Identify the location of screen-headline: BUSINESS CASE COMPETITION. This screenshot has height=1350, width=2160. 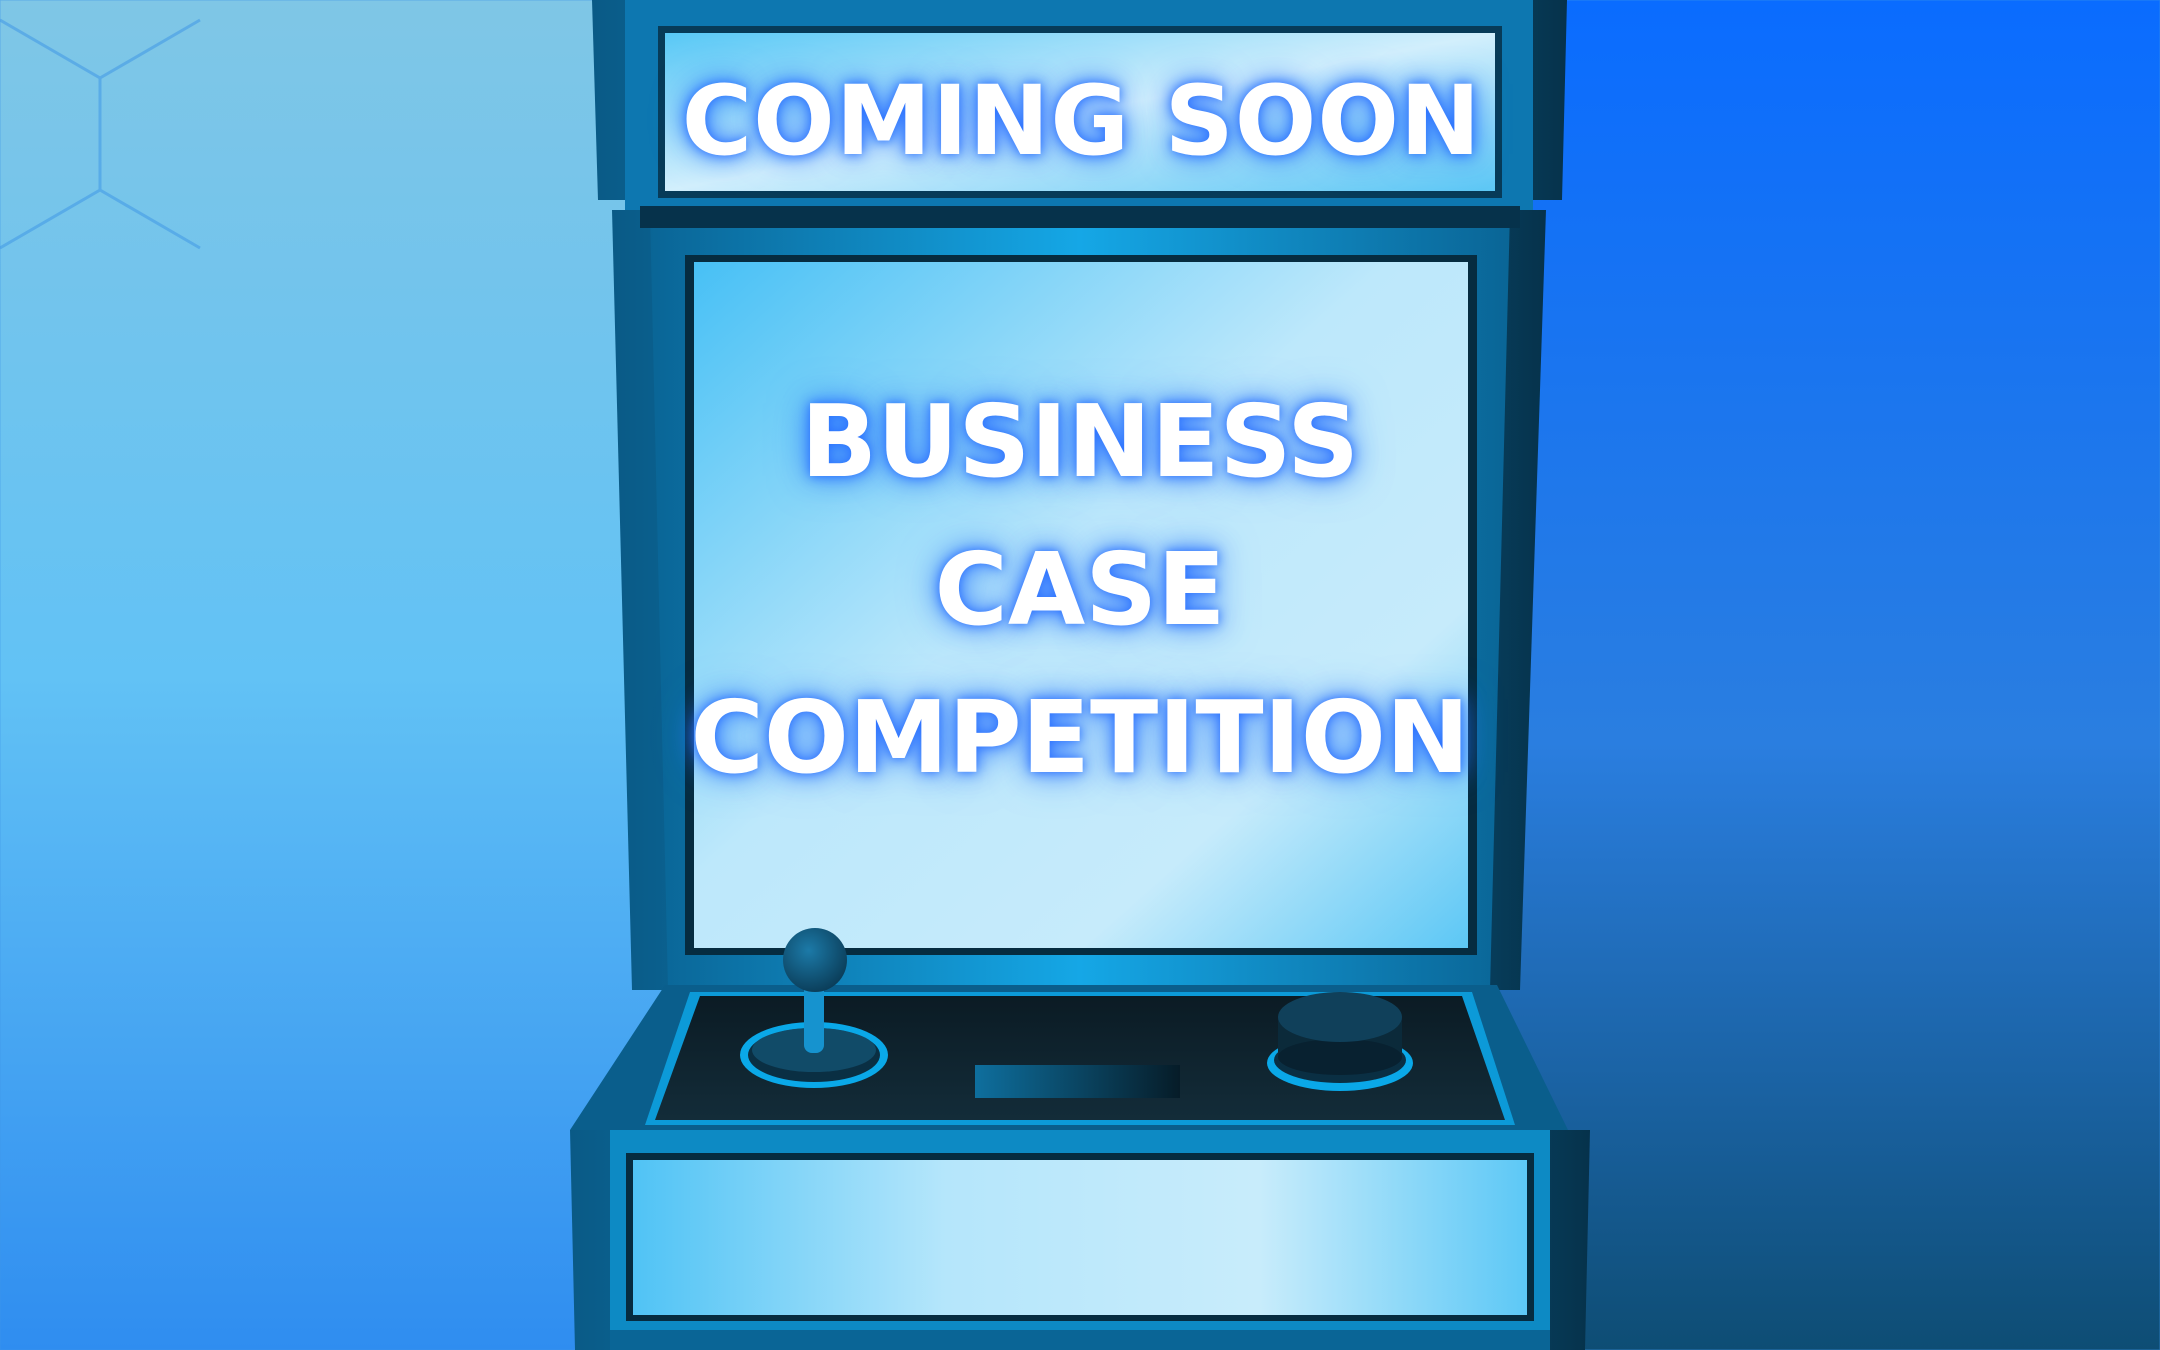
(1080, 590).